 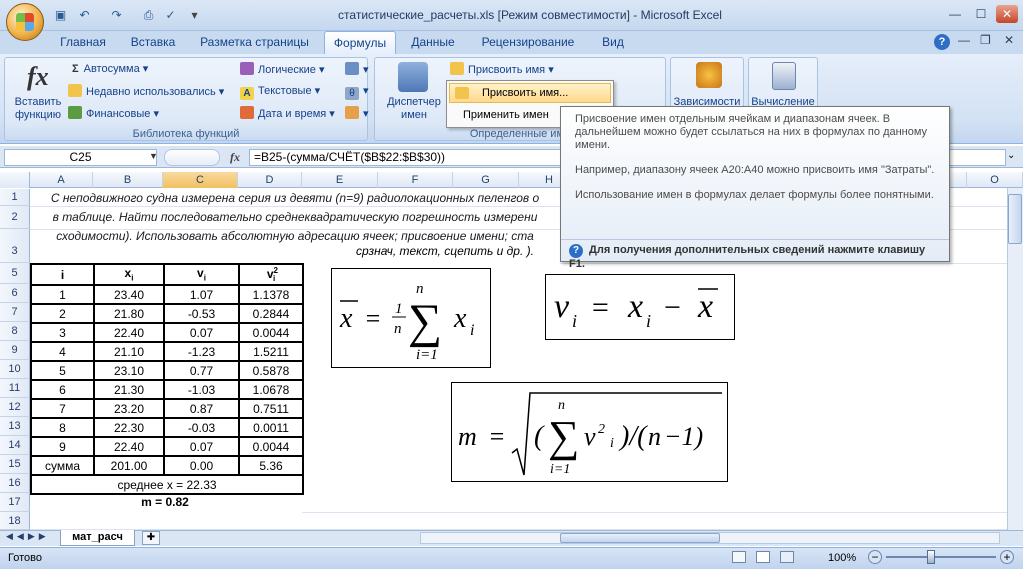 What do you see at coordinates (235, 157) in the screenshot?
I see `formula-fx-icon: fx` at bounding box center [235, 157].